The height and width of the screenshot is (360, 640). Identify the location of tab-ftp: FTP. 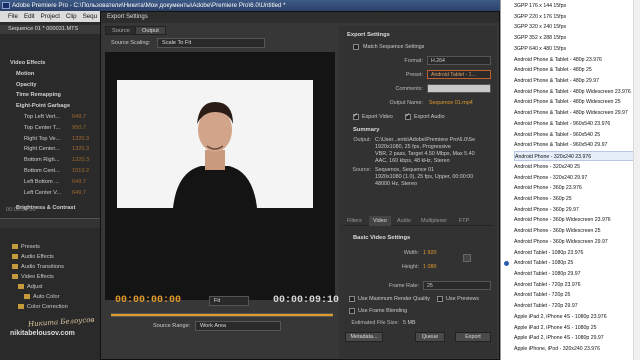
(464, 221).